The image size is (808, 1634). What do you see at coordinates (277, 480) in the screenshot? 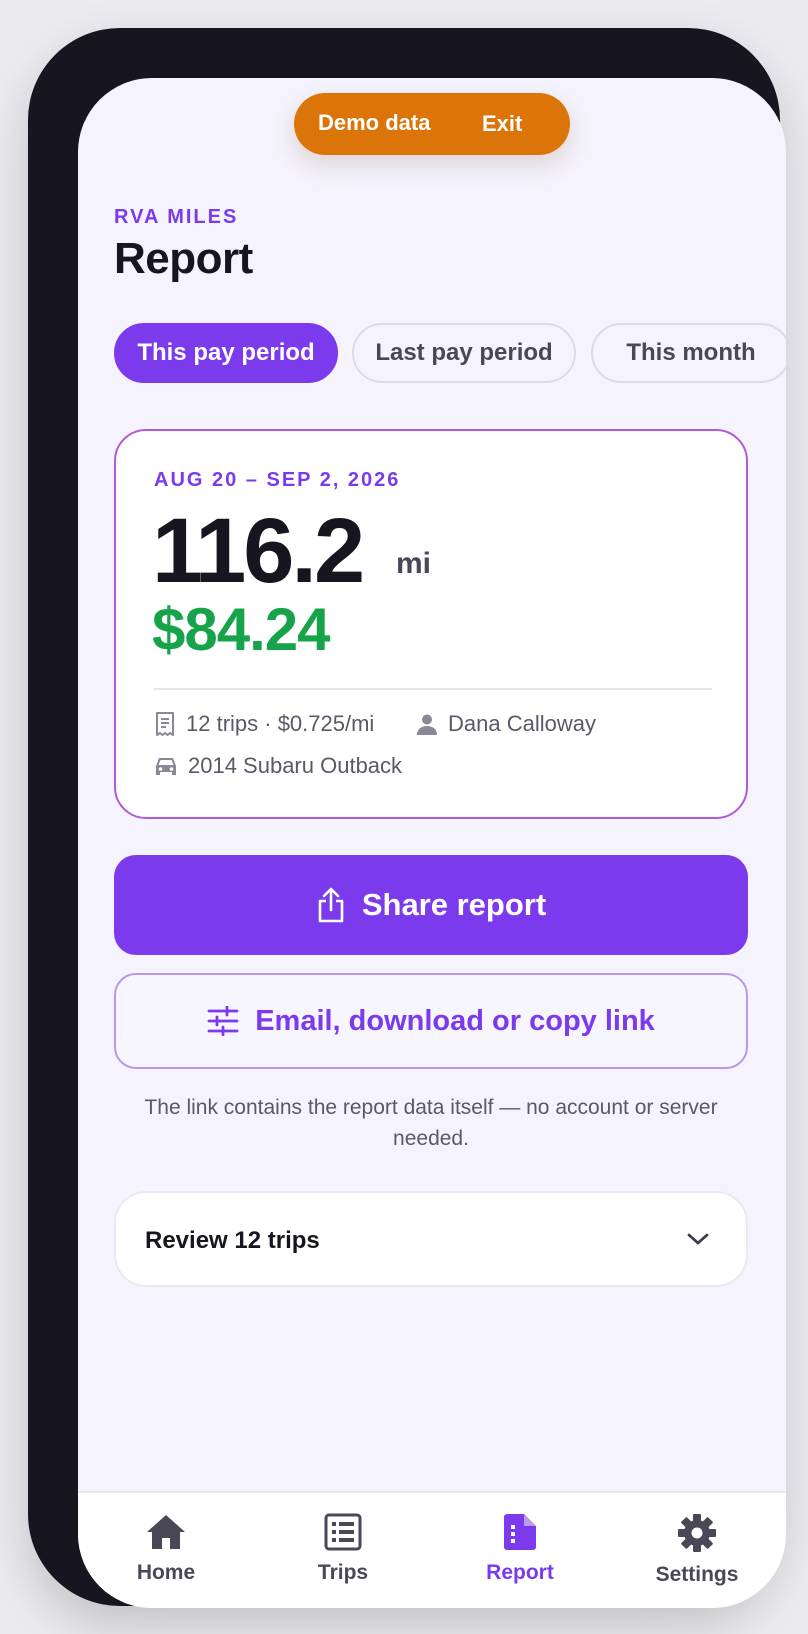
I see `date-range: AUG 20 – SEP 2, 2026` at bounding box center [277, 480].